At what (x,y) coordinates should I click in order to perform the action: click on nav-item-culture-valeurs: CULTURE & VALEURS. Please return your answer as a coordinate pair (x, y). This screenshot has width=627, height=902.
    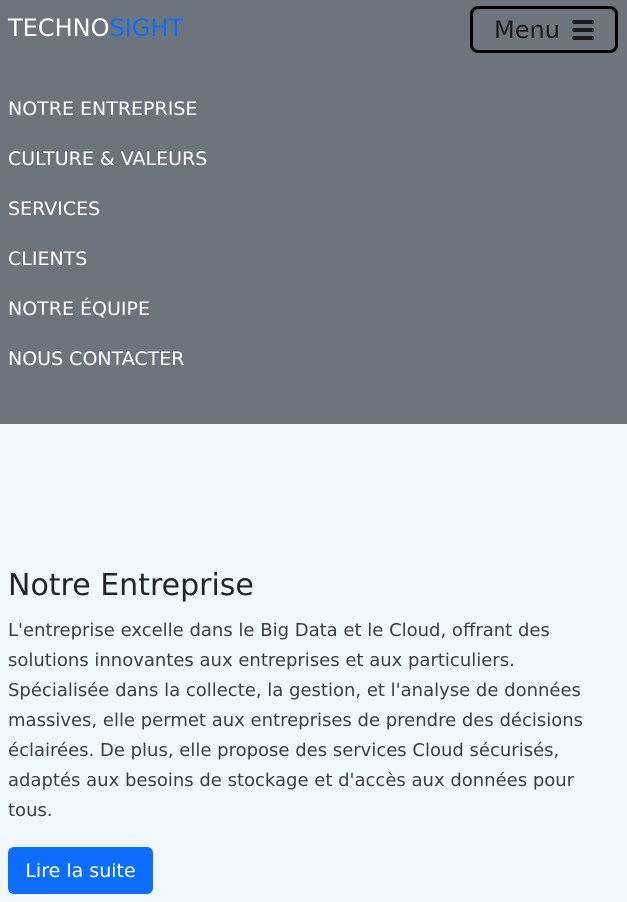
    Looking at the image, I should click on (107, 171).